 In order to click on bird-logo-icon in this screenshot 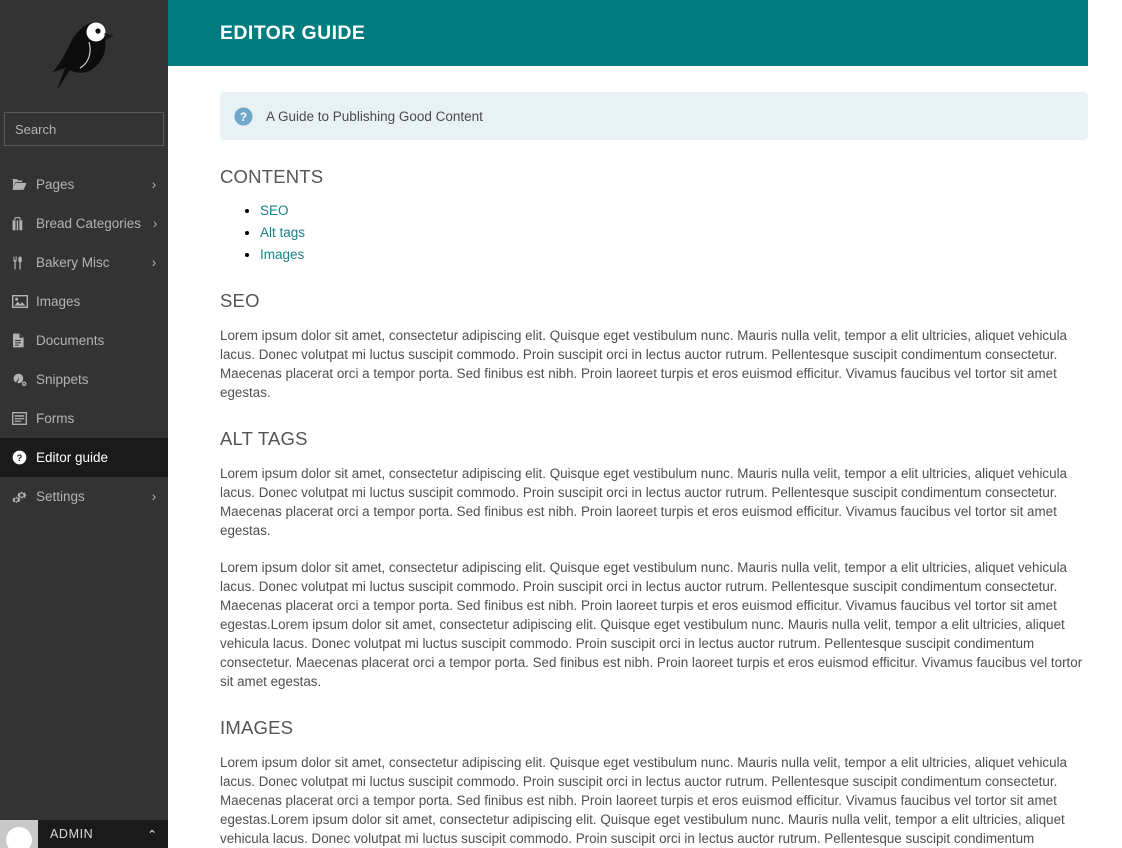, I will do `click(83, 56)`.